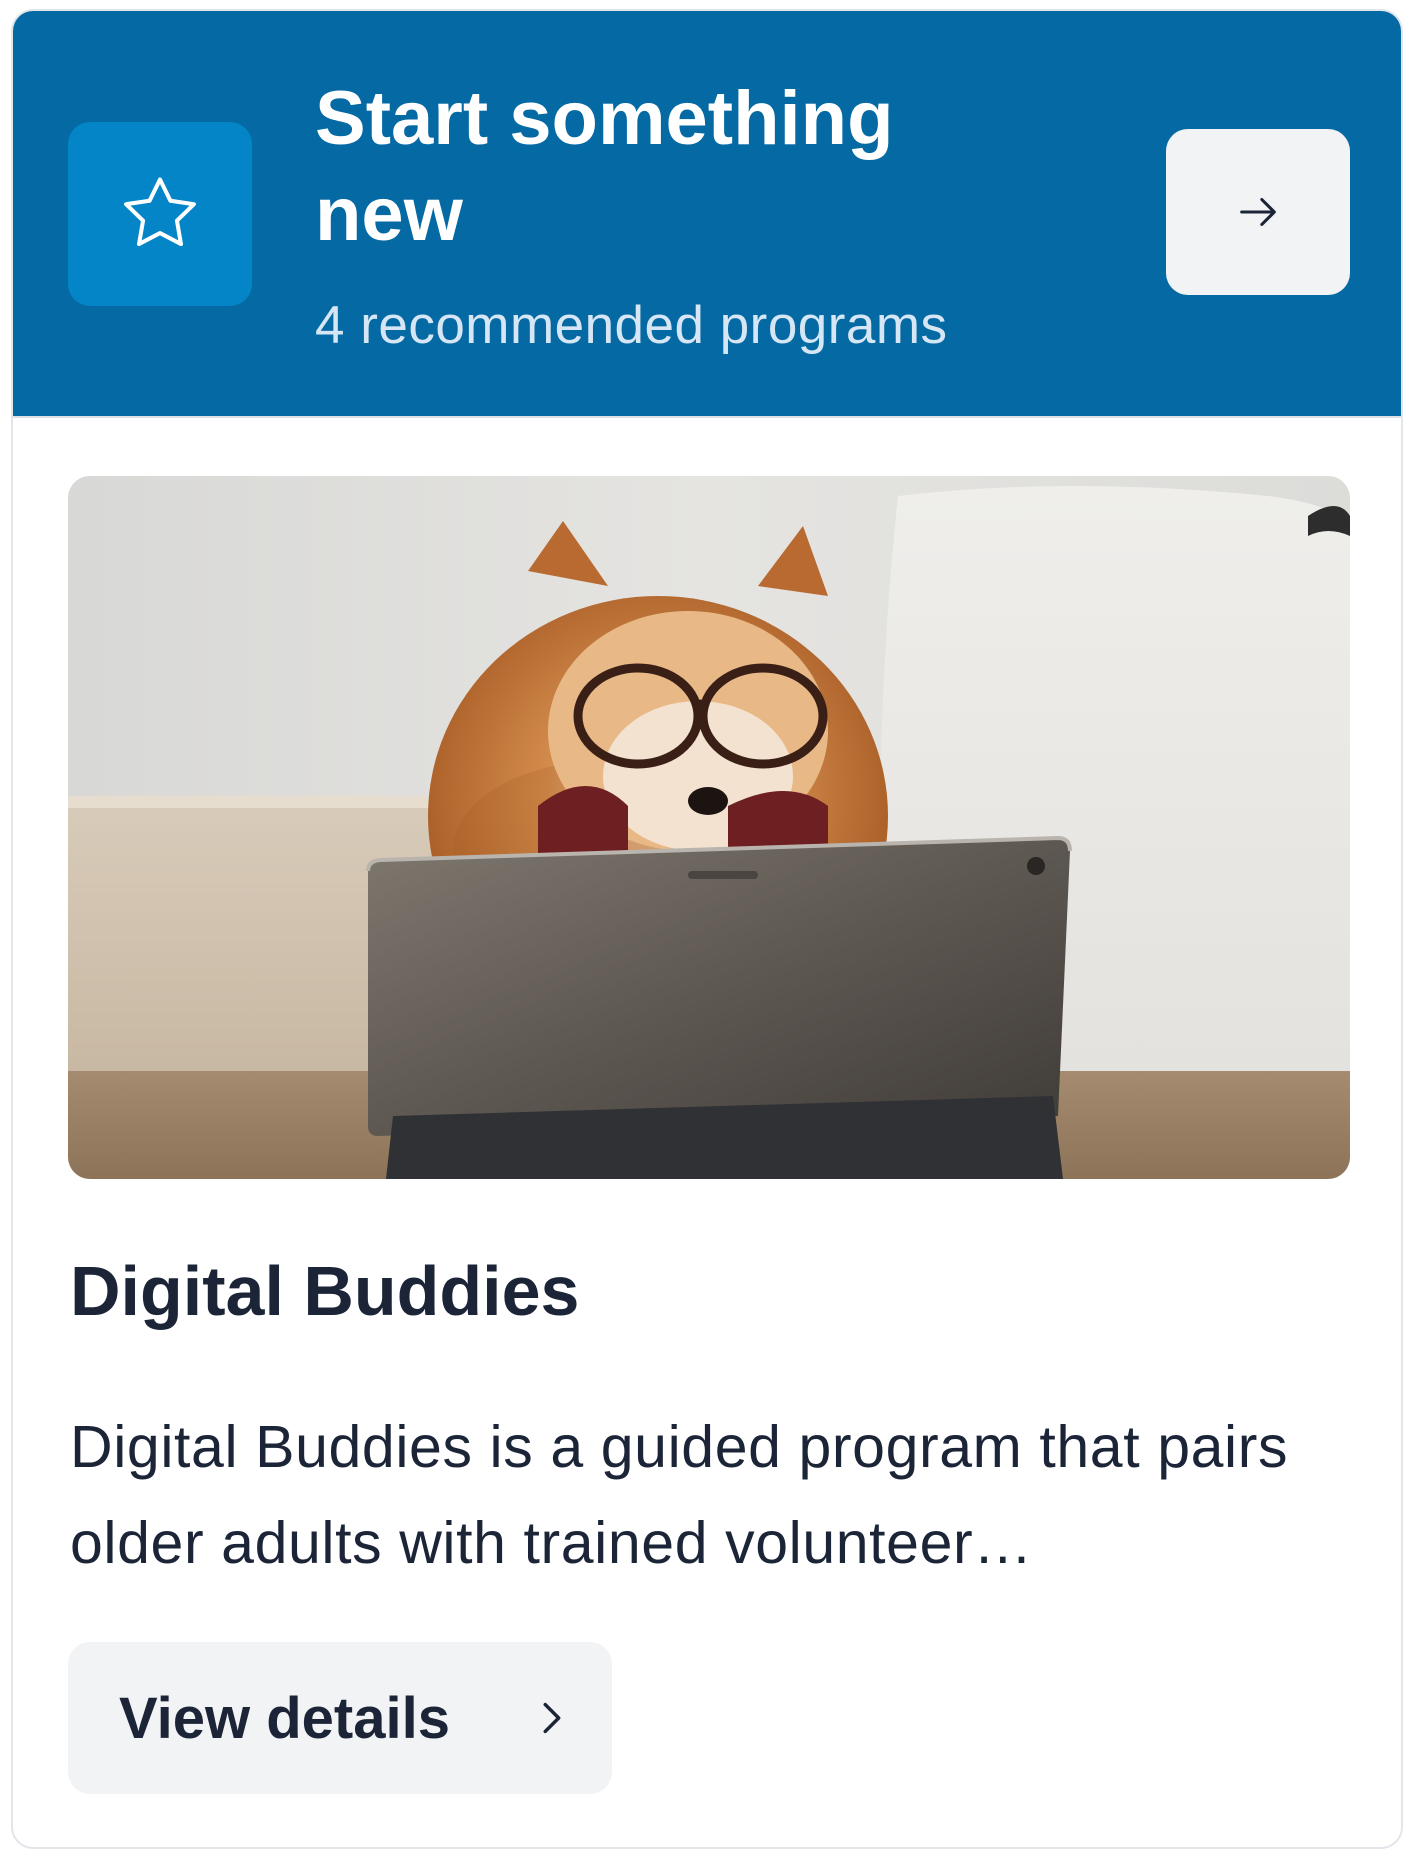 The image size is (1416, 1861). I want to click on star-icon-tile, so click(160, 214).